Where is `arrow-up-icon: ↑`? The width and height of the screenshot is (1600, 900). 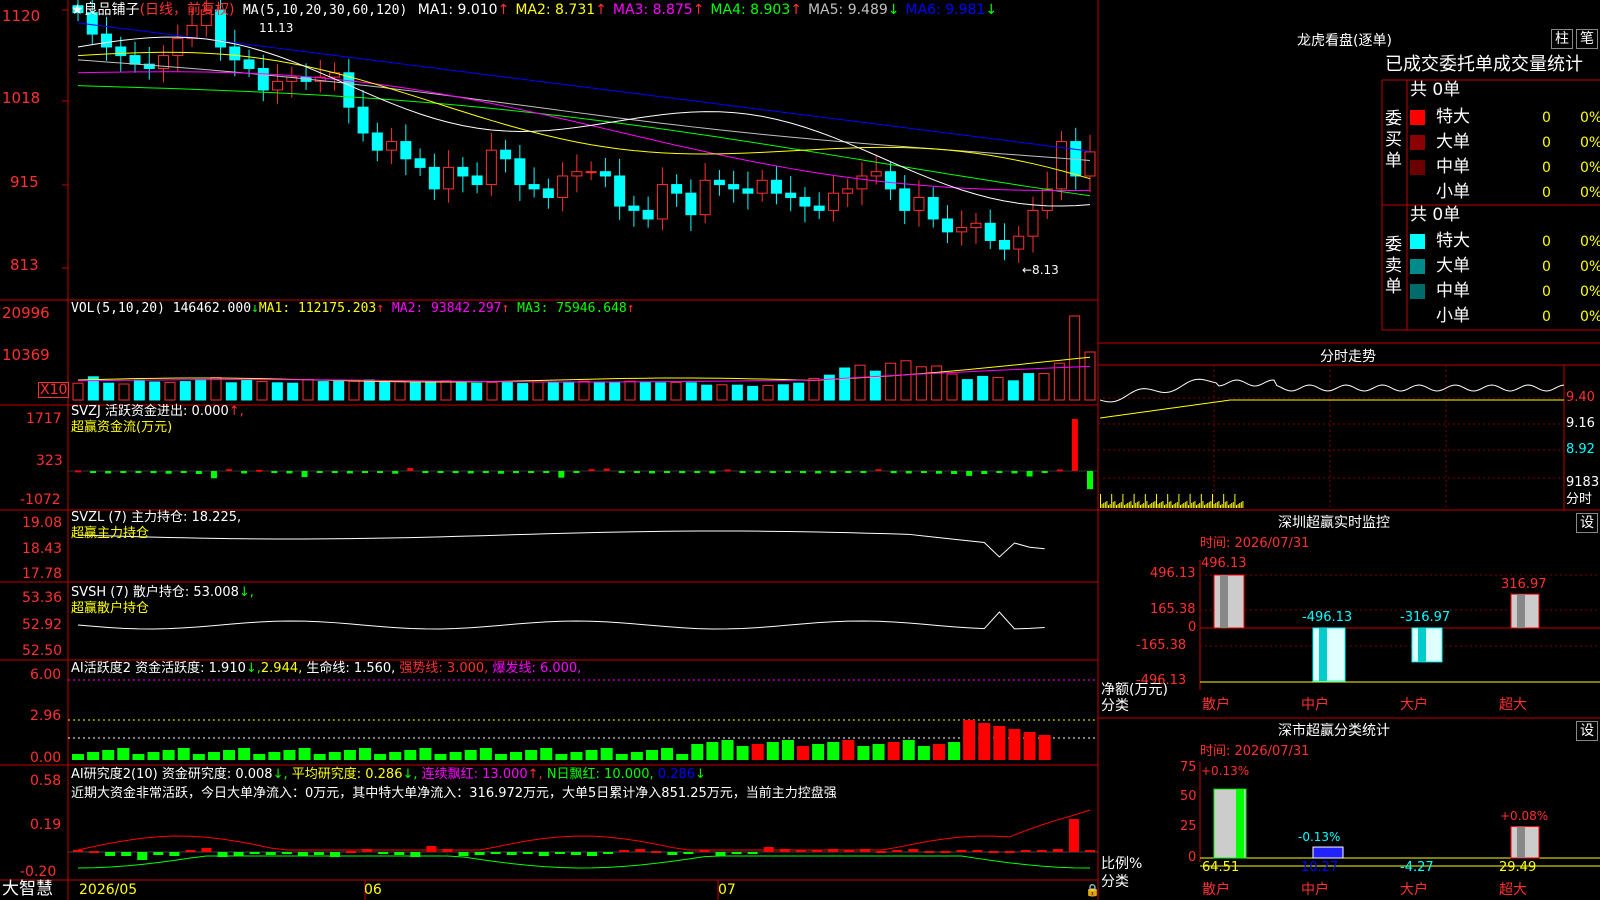
arrow-up-icon: ↑ is located at coordinates (698, 10).